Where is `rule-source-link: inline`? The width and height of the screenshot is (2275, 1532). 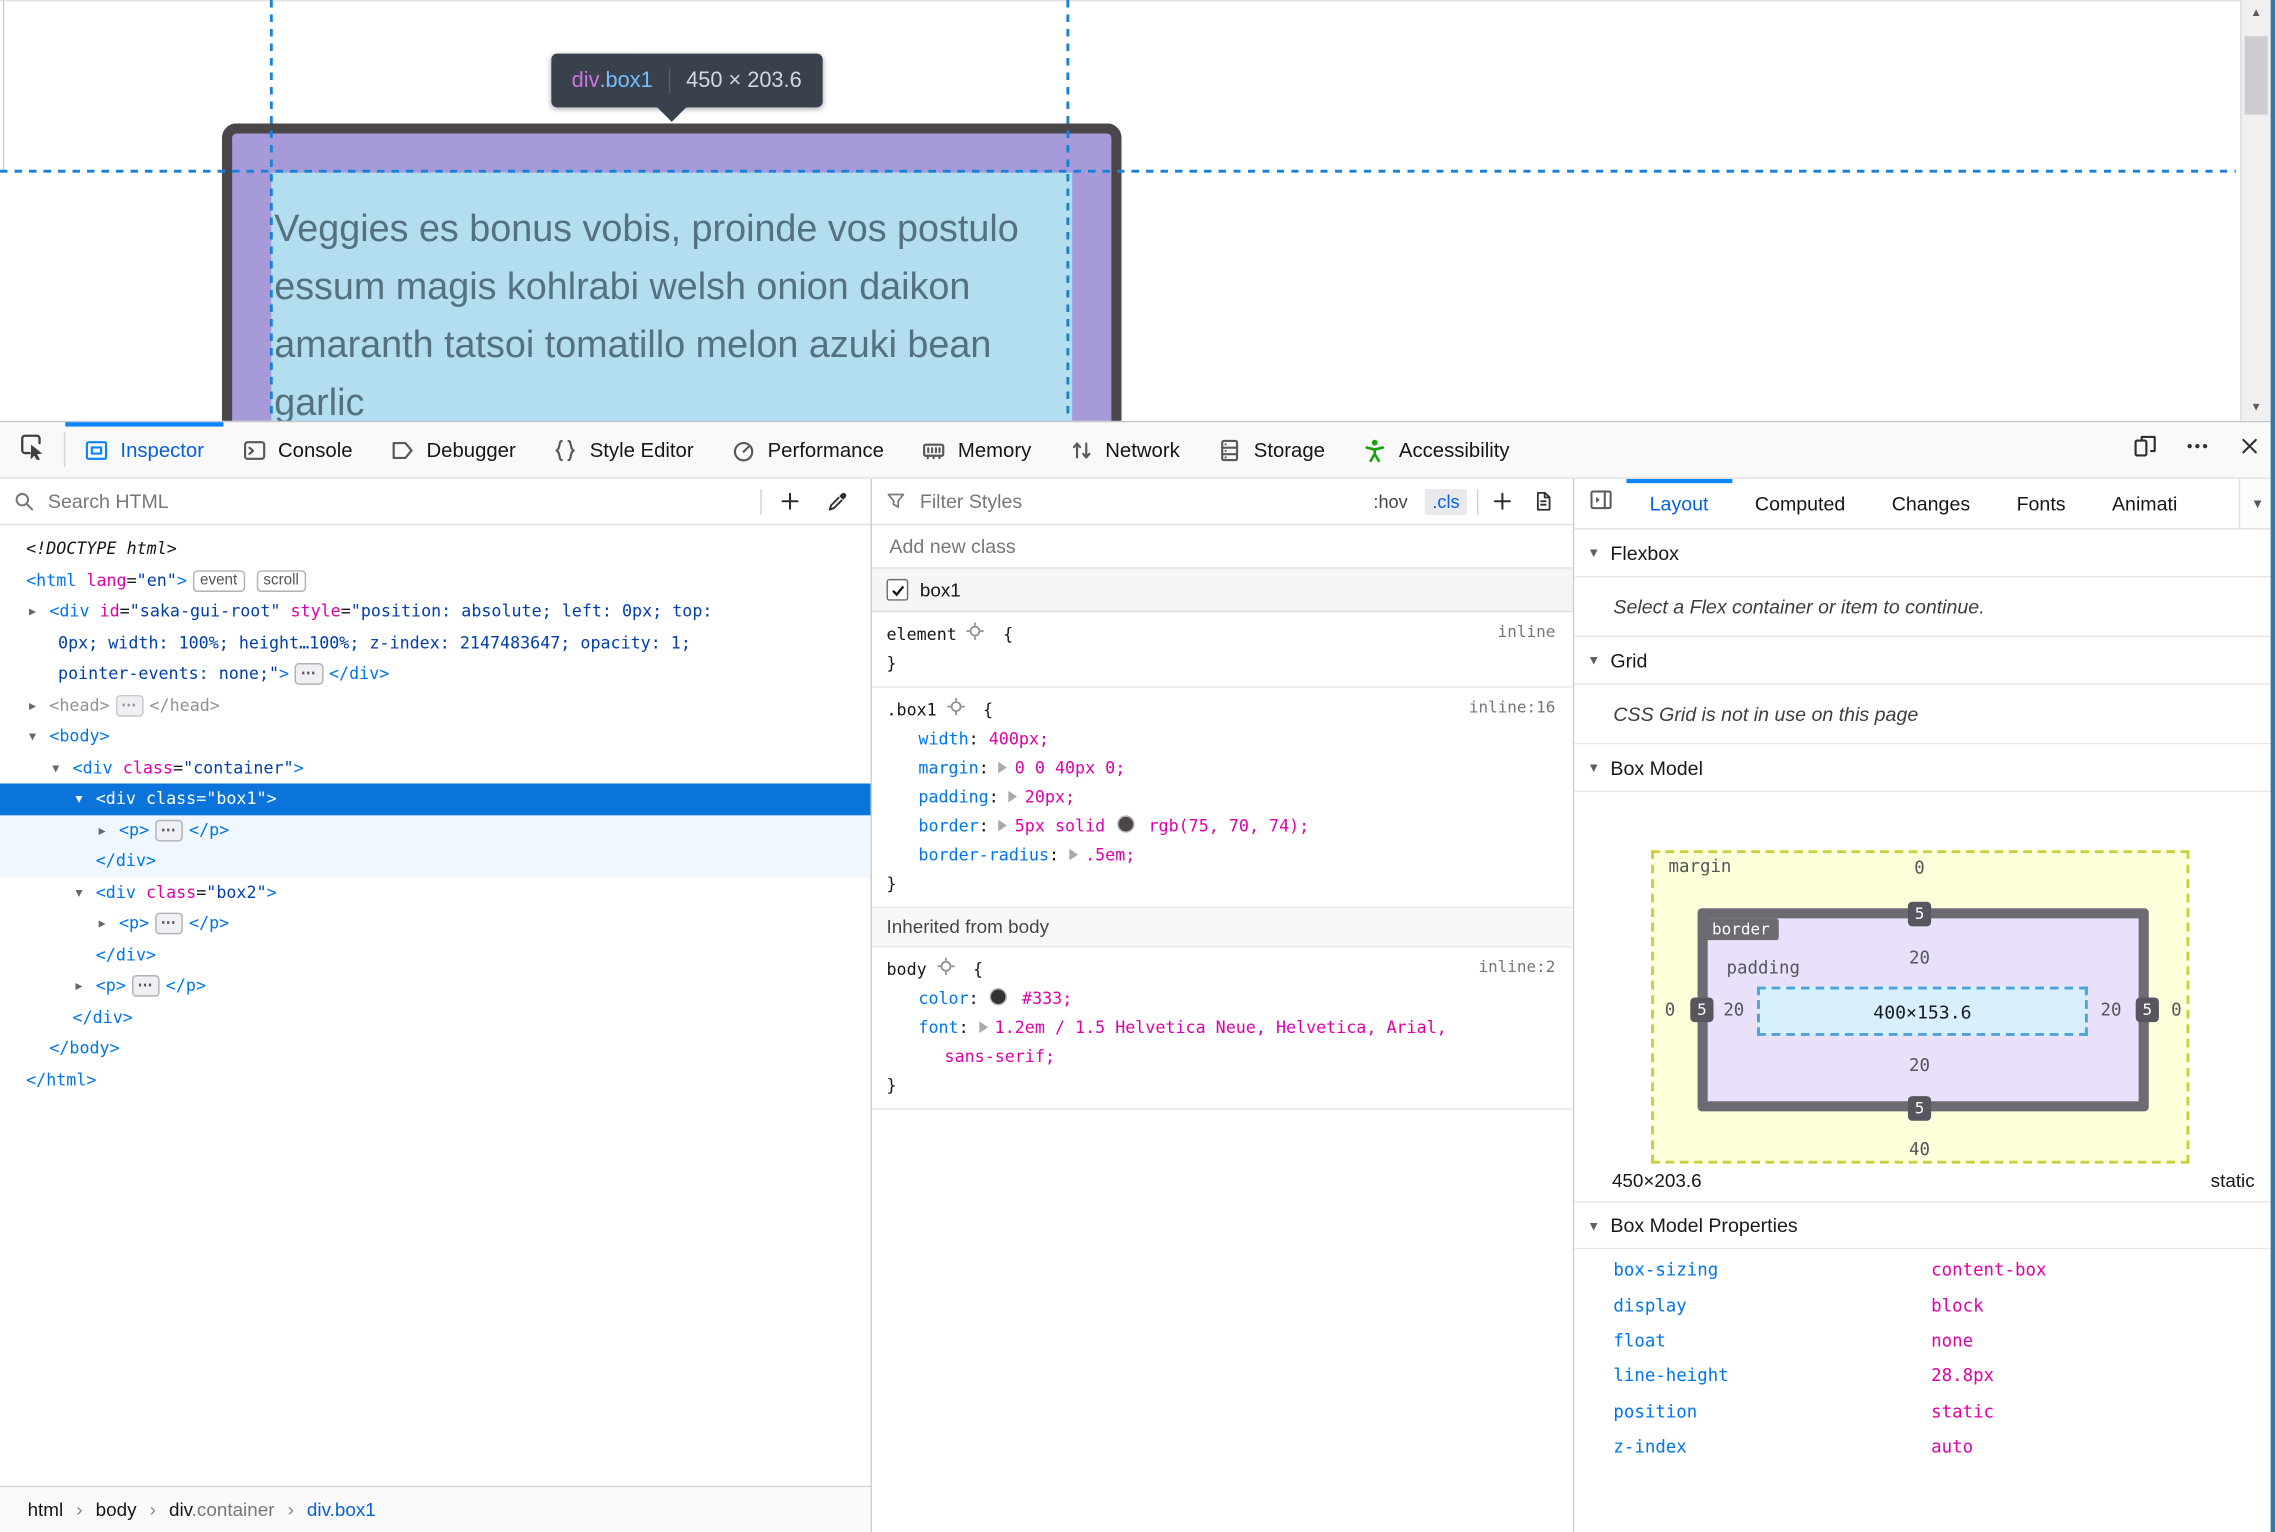 rule-source-link: inline is located at coordinates (1527, 631).